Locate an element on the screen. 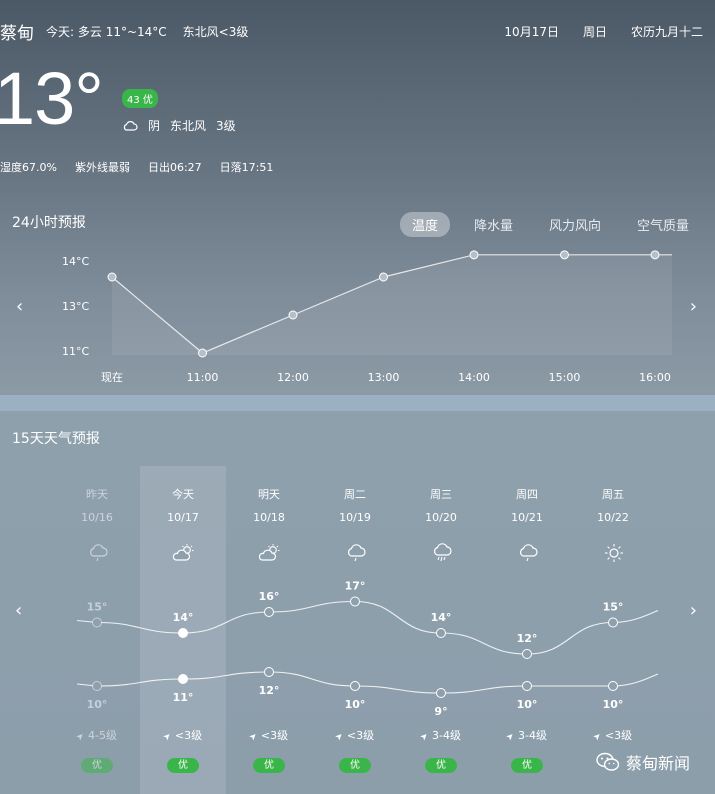 This screenshot has height=794, width=715. today-wind: 东北风<3级 is located at coordinates (215, 32).